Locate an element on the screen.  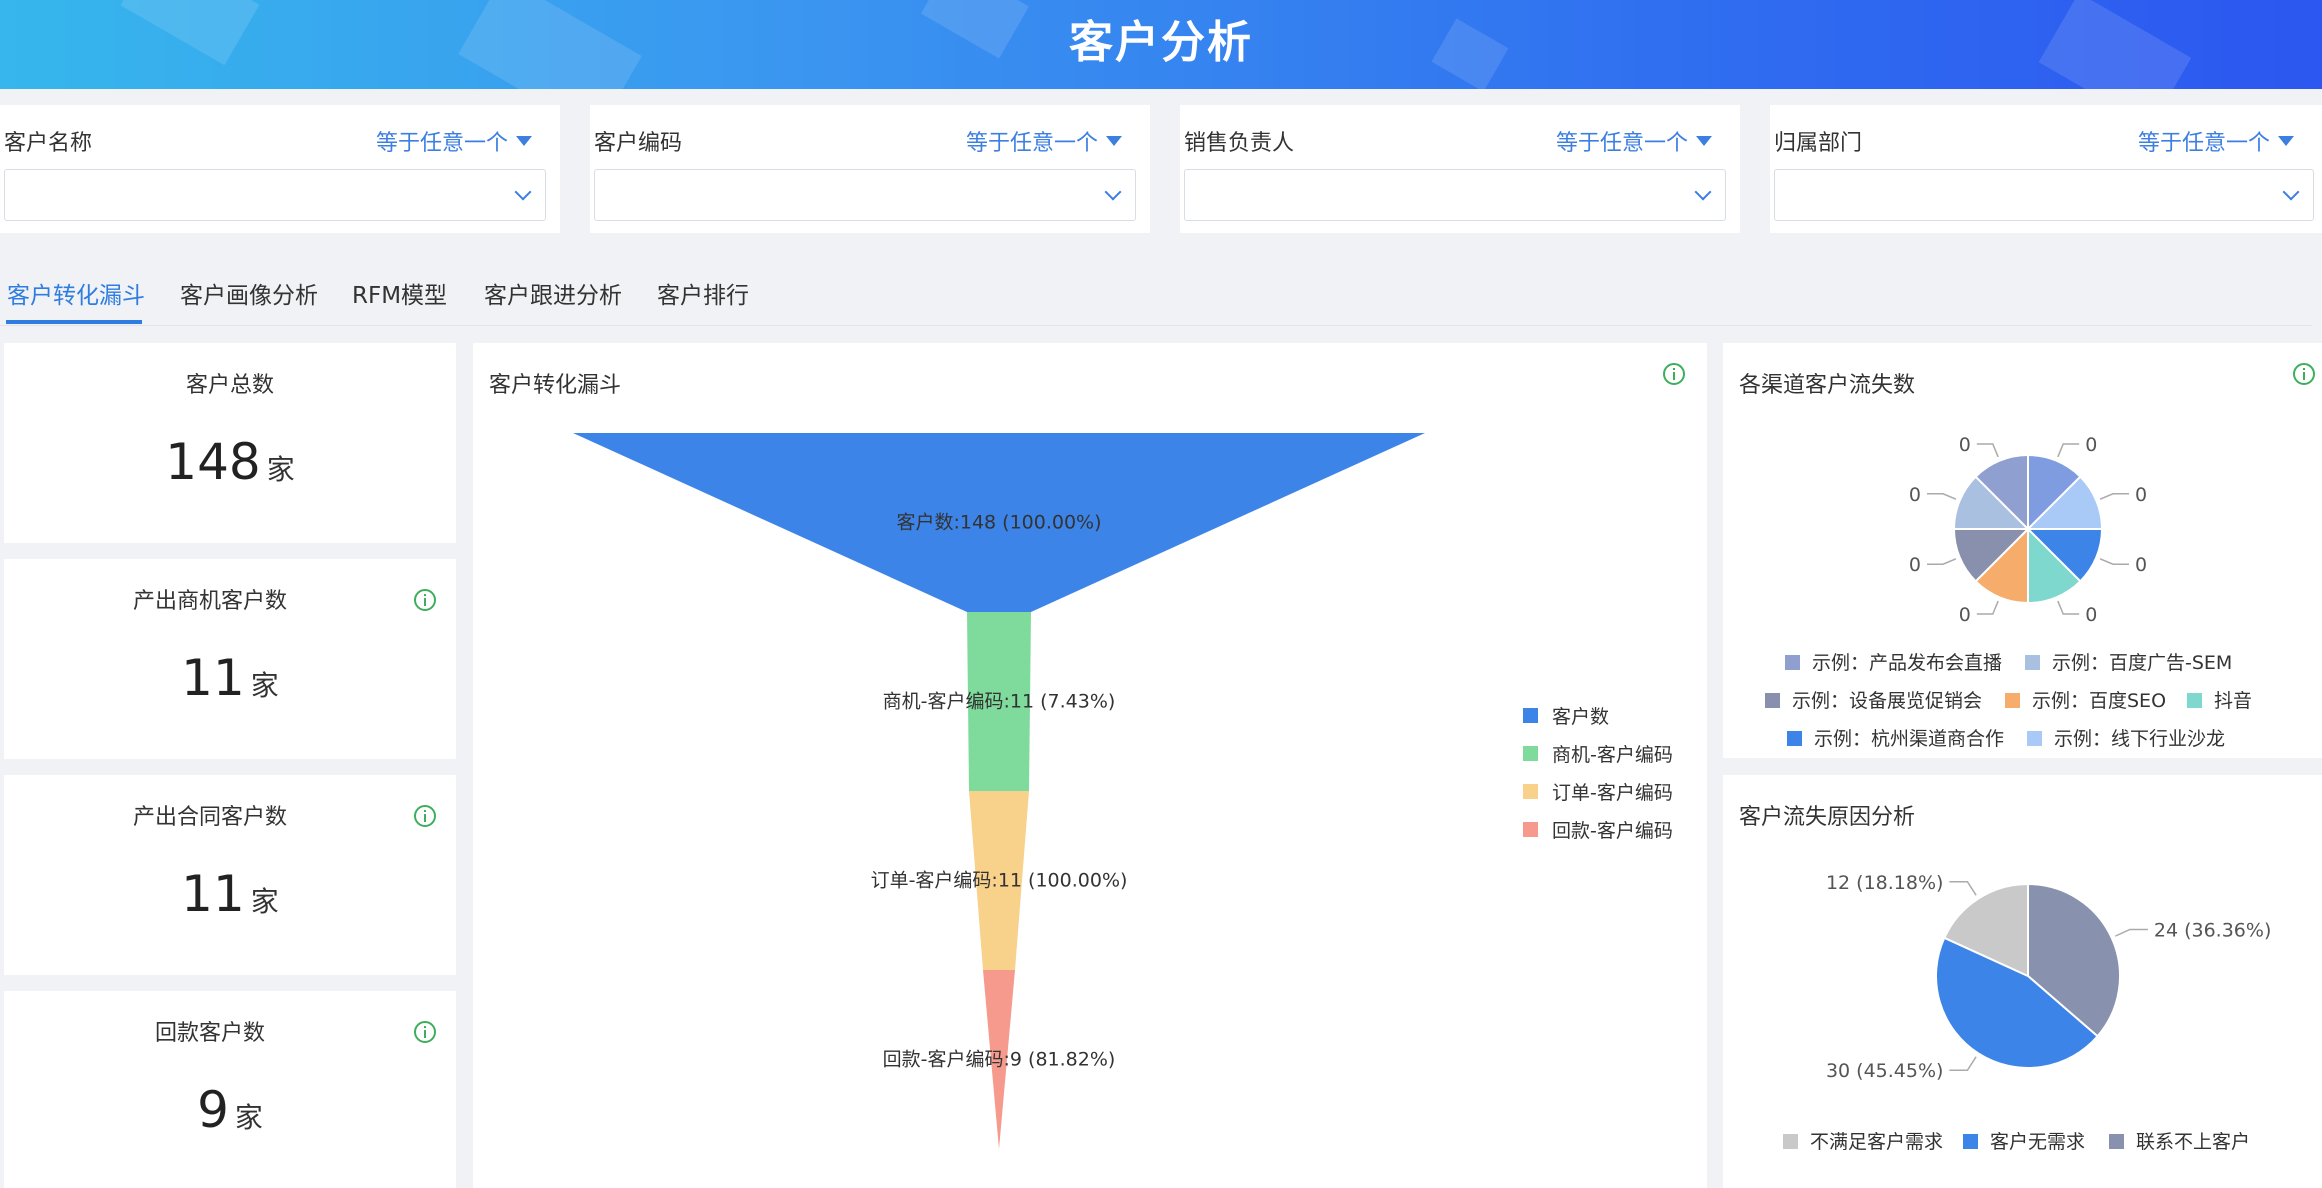
filter-label: 归属部门 is located at coordinates (1818, 143).